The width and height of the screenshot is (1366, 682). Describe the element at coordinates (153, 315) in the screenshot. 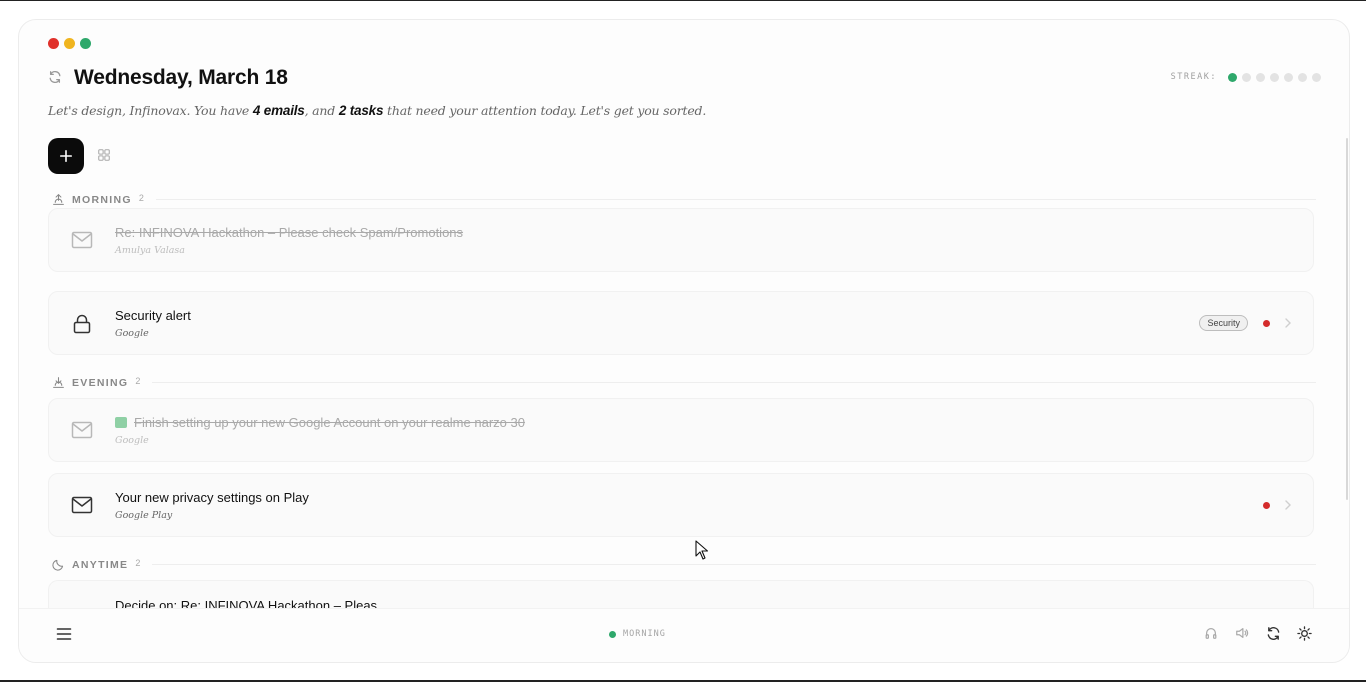

I see `email-subject: Security alert` at that location.